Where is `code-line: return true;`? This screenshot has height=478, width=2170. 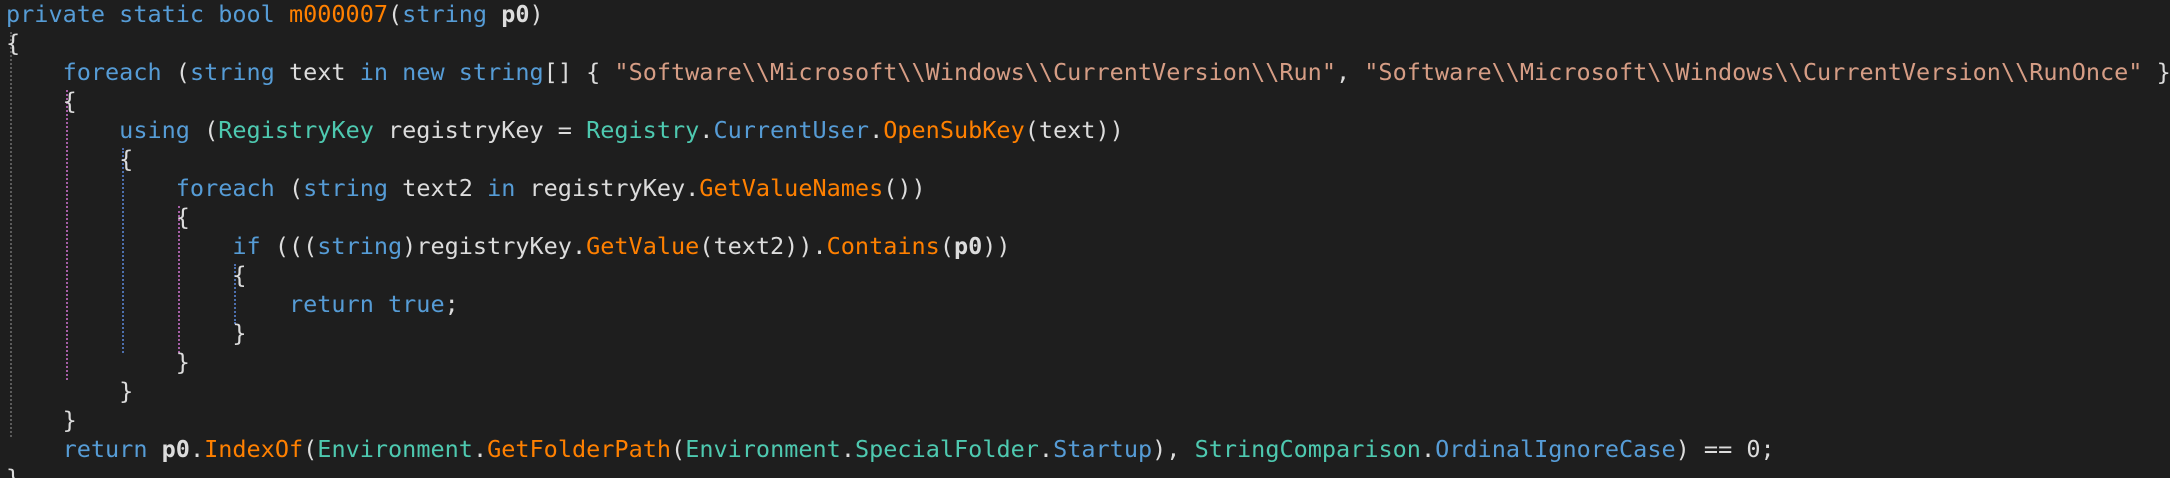
code-line: return true; is located at coordinates (232, 304).